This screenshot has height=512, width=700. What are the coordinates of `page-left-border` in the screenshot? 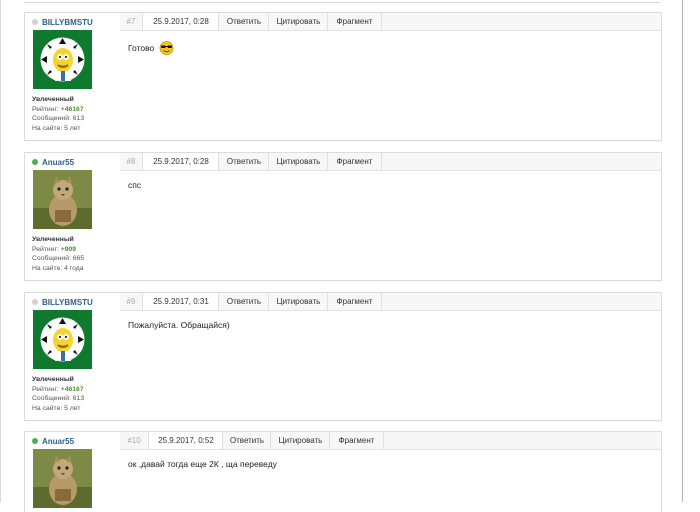 It's located at (0, 251).